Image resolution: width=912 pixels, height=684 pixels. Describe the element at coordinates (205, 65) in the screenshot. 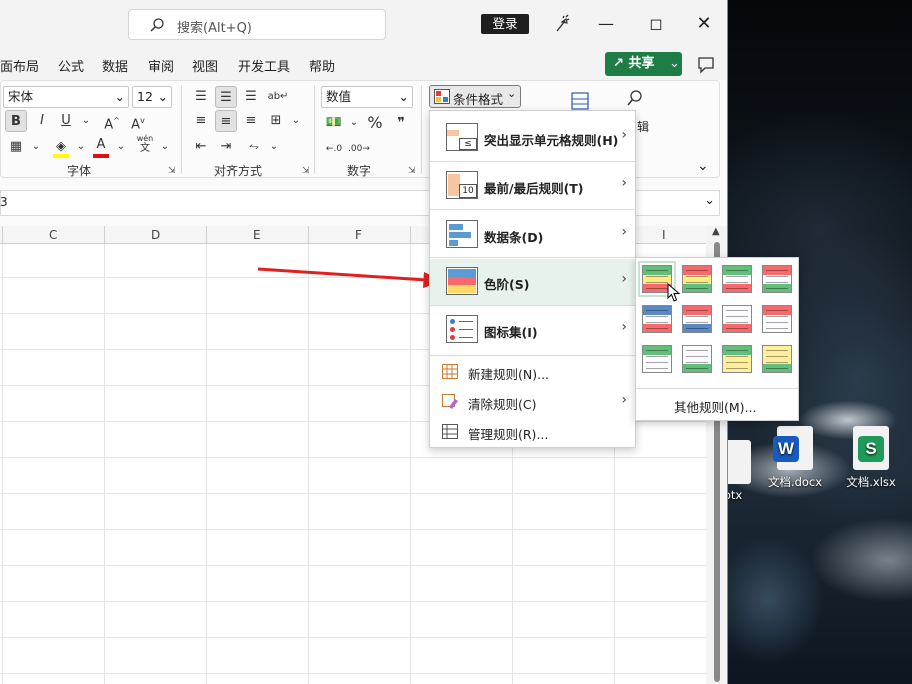

I see `menu-view: 视图` at that location.